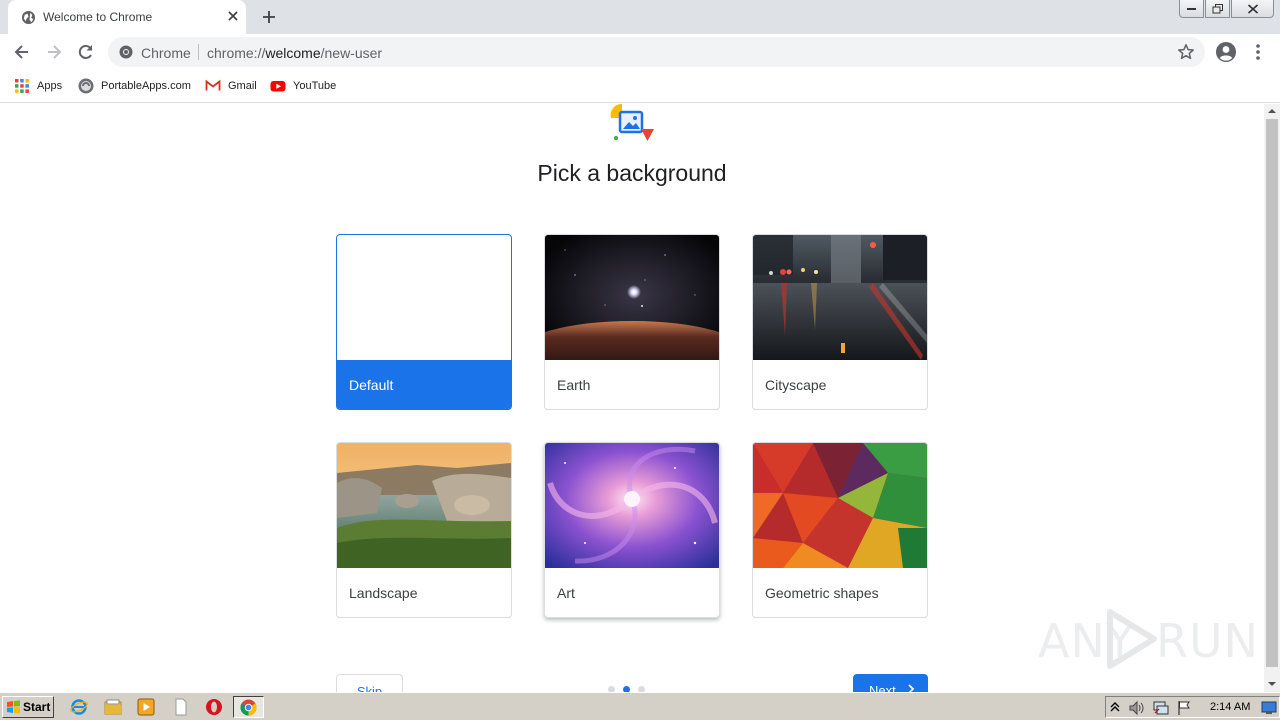 Image resolution: width=1280 pixels, height=720 pixels. I want to click on background-picker-icon, so click(632, 122).